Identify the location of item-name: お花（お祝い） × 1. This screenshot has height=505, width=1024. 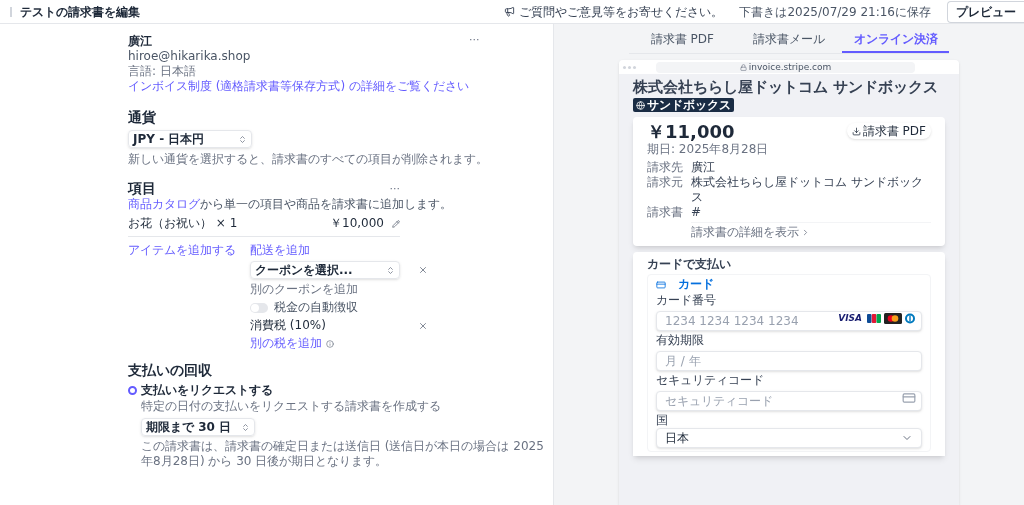
(183, 223).